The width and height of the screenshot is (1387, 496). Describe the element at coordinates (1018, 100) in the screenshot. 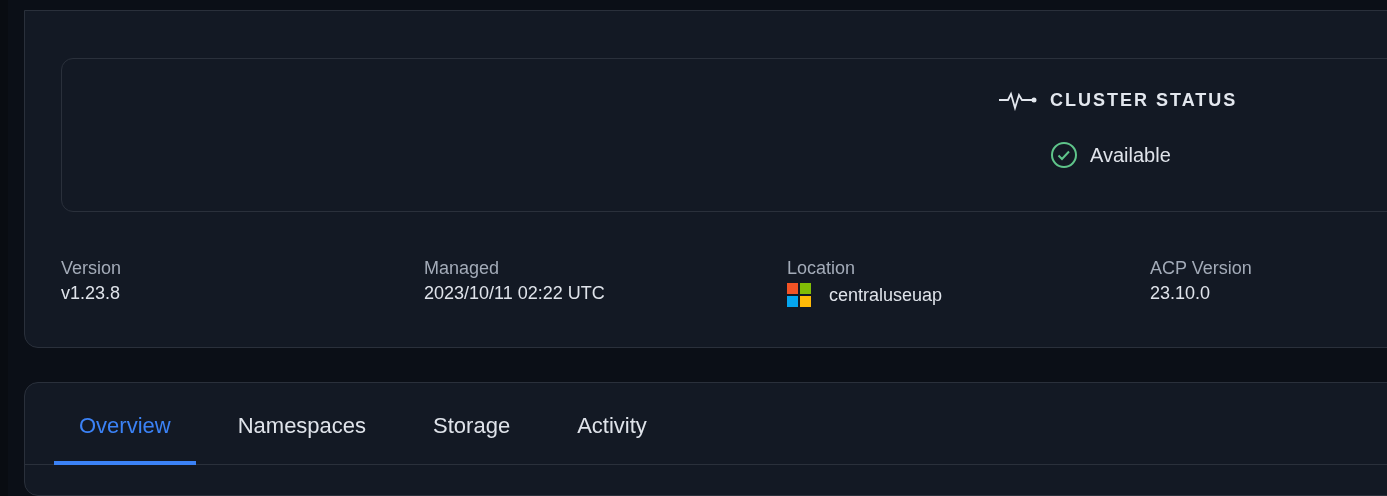

I see `pulse-icon` at that location.